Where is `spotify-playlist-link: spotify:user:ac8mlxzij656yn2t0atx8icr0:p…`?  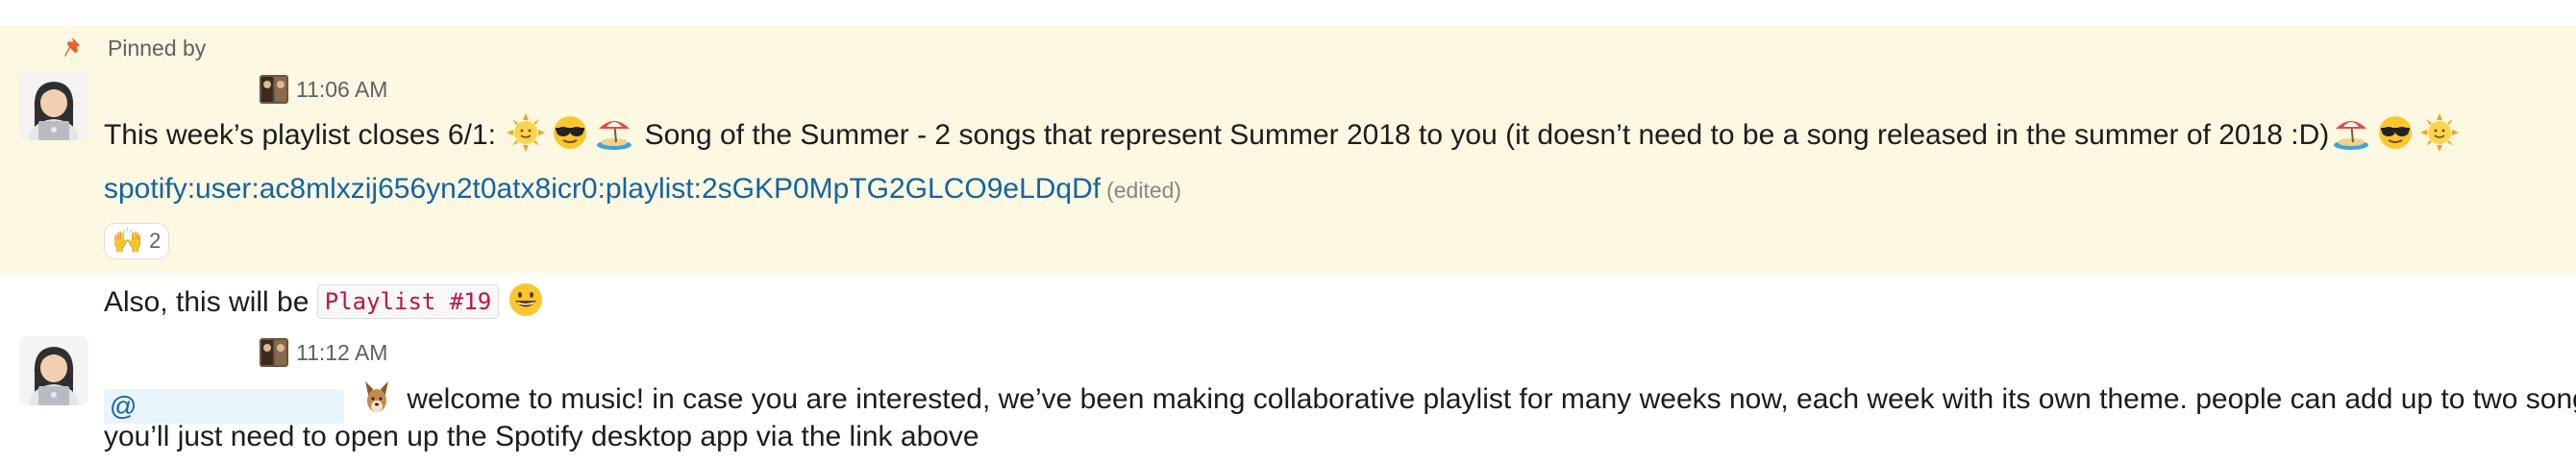
spotify-playlist-link: spotify:user:ac8mlxzij656yn2t0atx8icr0:p… is located at coordinates (602, 189).